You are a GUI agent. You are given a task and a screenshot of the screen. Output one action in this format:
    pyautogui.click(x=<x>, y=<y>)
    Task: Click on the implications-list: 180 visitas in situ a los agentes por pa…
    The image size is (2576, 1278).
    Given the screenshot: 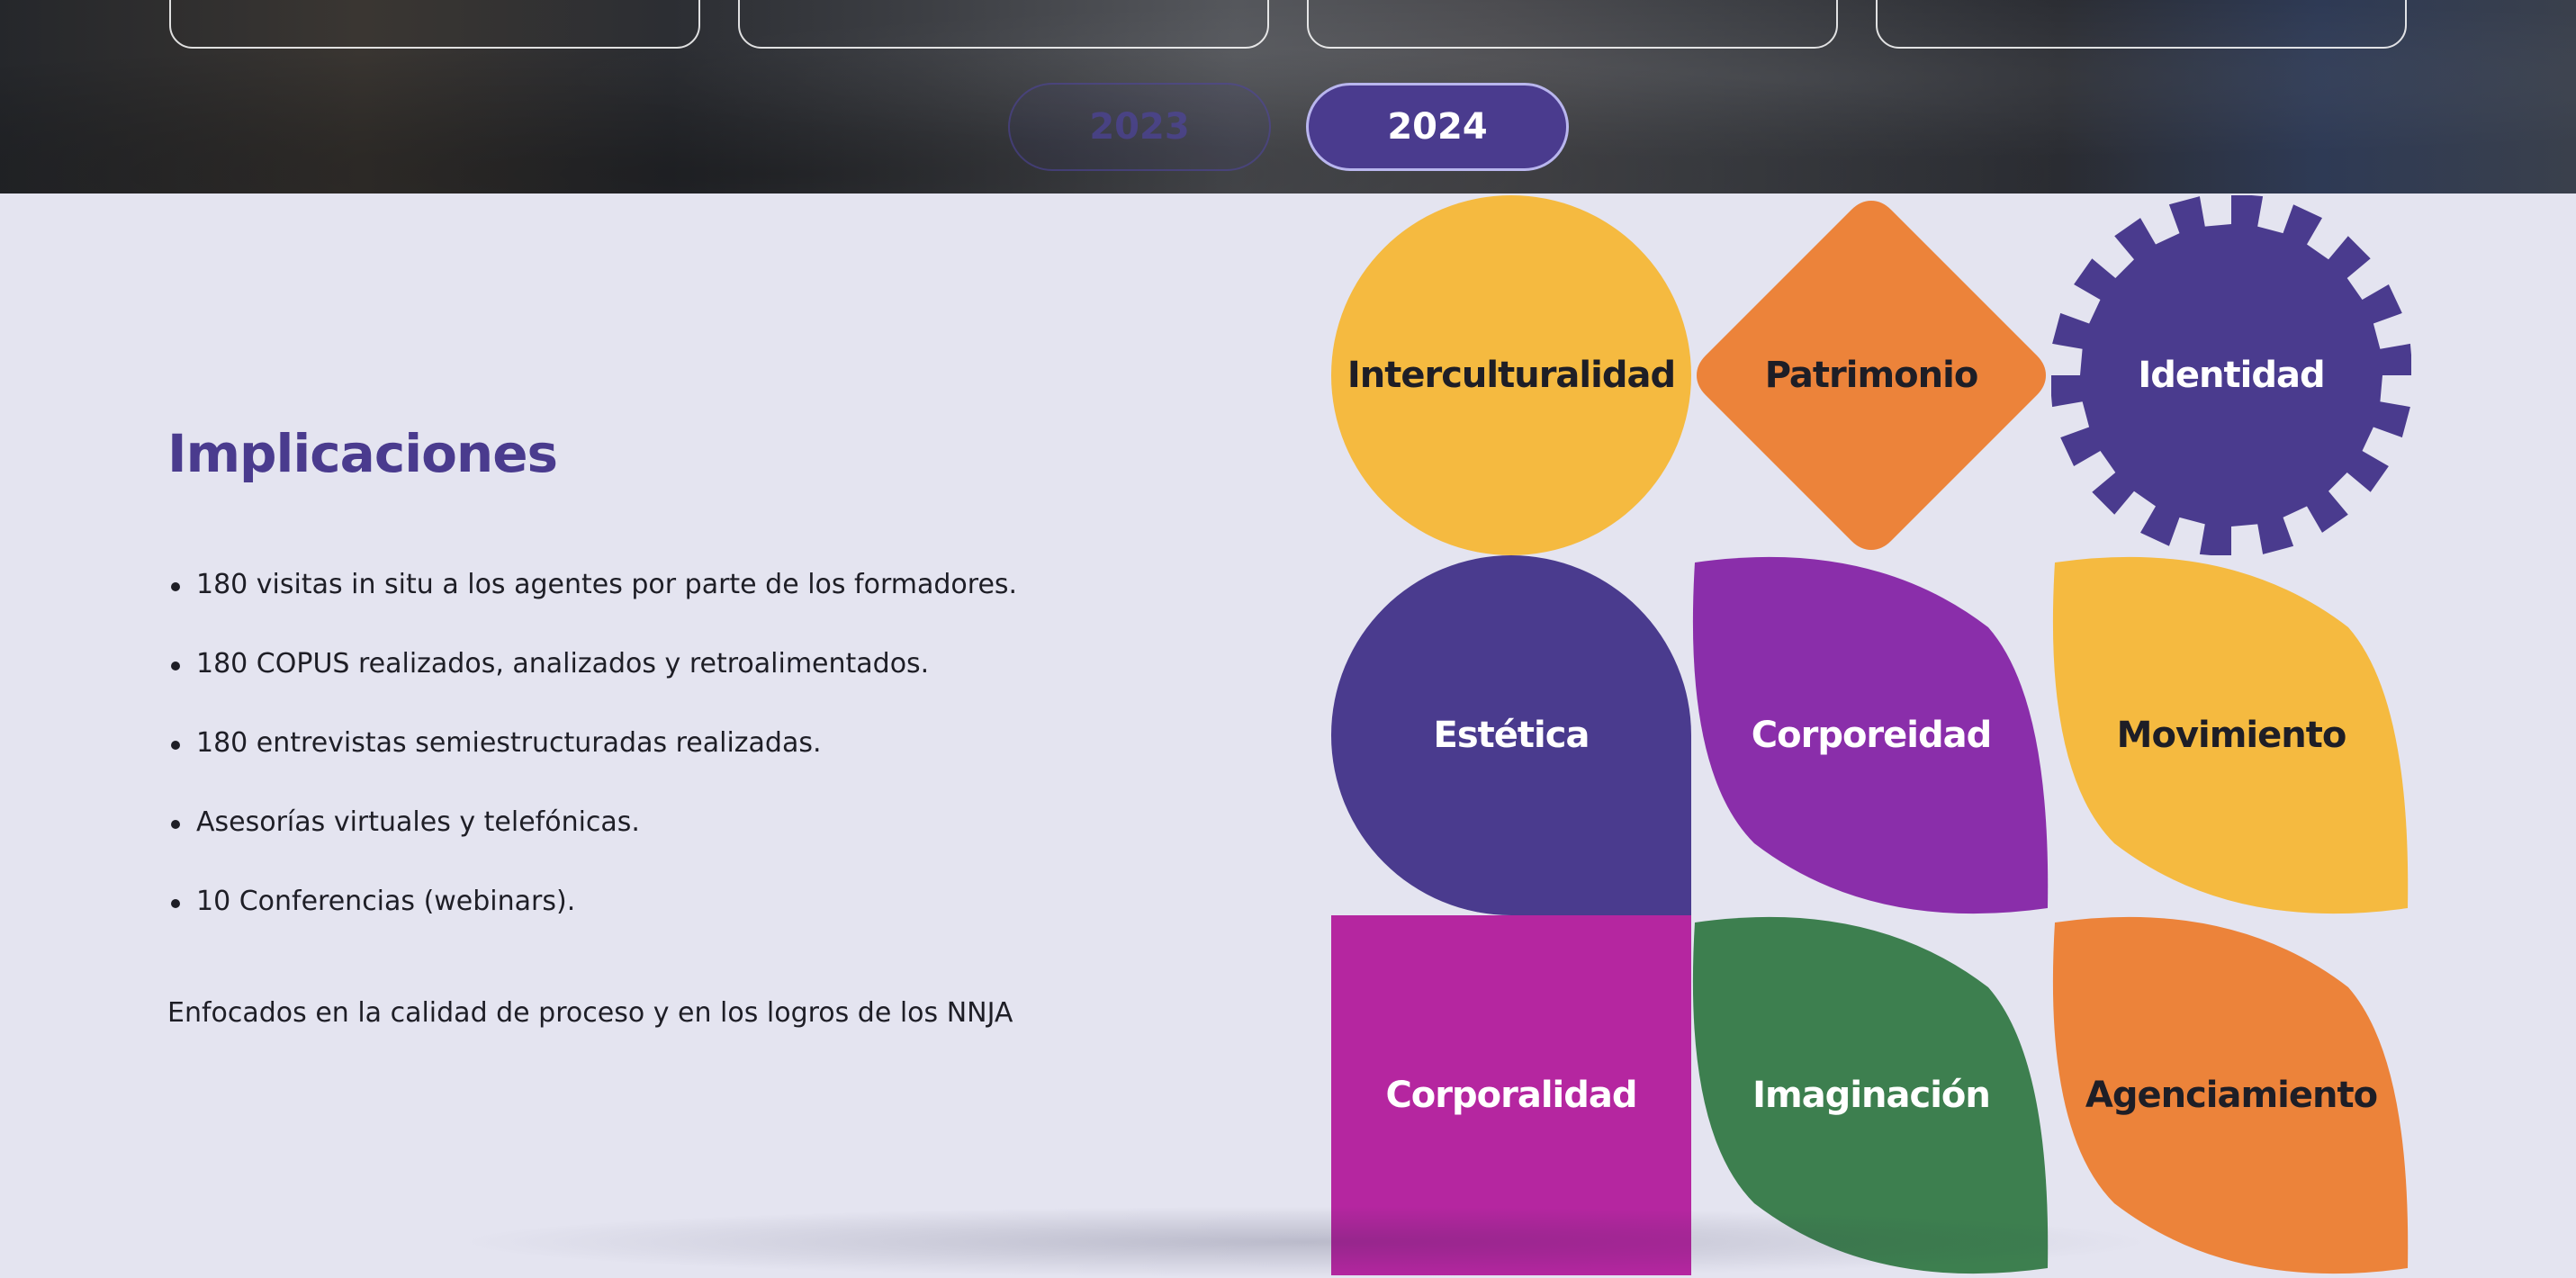 What is the action you would take?
    pyautogui.click(x=592, y=756)
    